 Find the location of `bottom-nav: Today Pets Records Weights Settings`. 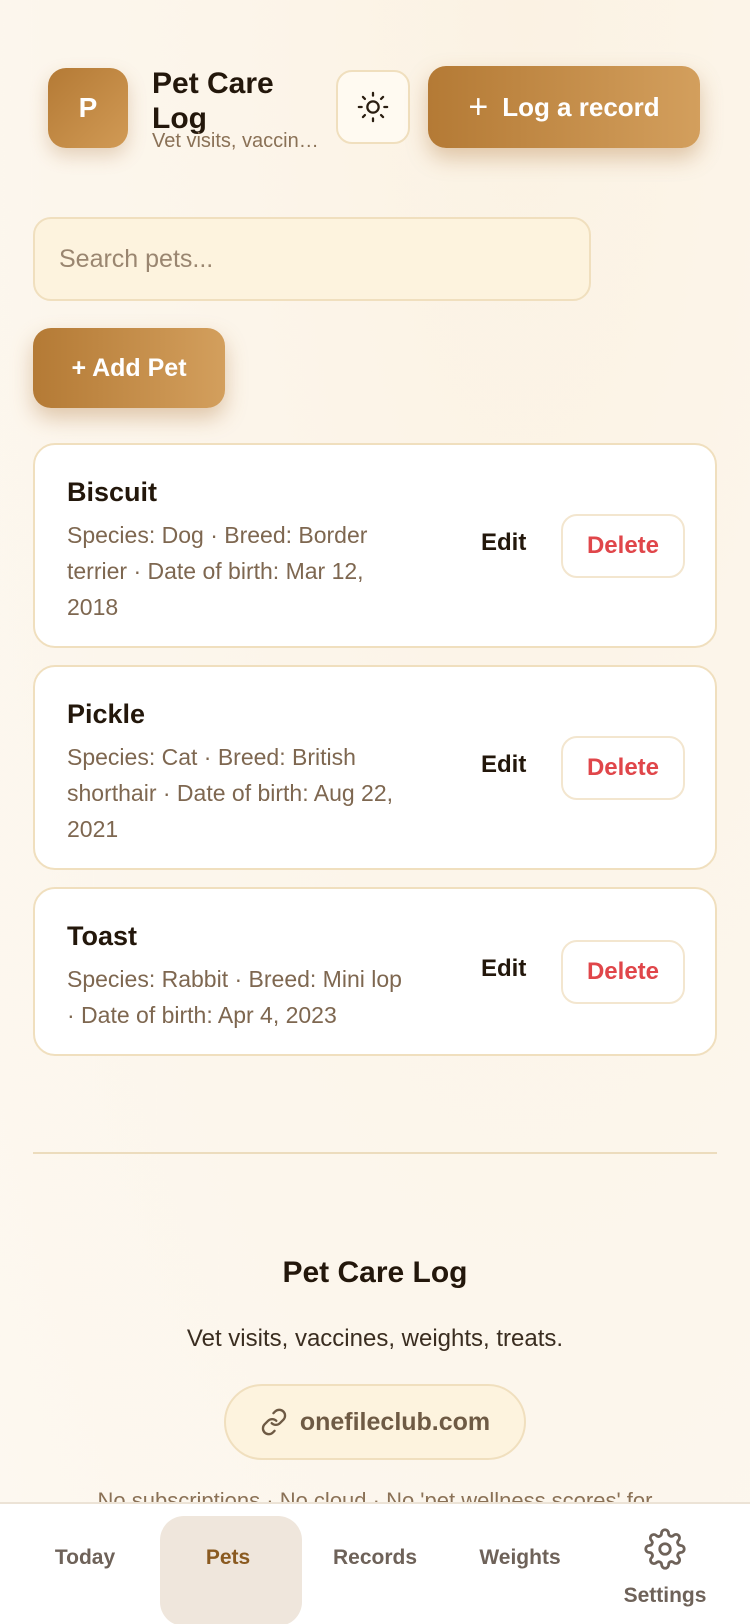

bottom-nav: Today Pets Records Weights Settings is located at coordinates (375, 1563).